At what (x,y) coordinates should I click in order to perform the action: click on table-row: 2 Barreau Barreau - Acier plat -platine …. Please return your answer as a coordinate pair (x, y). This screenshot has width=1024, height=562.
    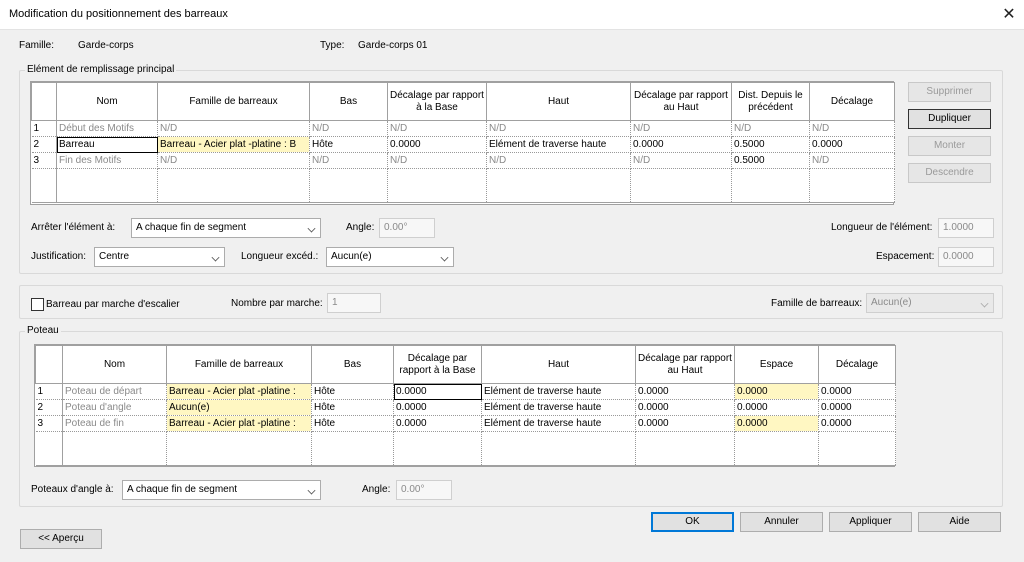
    Looking at the image, I should click on (463, 144).